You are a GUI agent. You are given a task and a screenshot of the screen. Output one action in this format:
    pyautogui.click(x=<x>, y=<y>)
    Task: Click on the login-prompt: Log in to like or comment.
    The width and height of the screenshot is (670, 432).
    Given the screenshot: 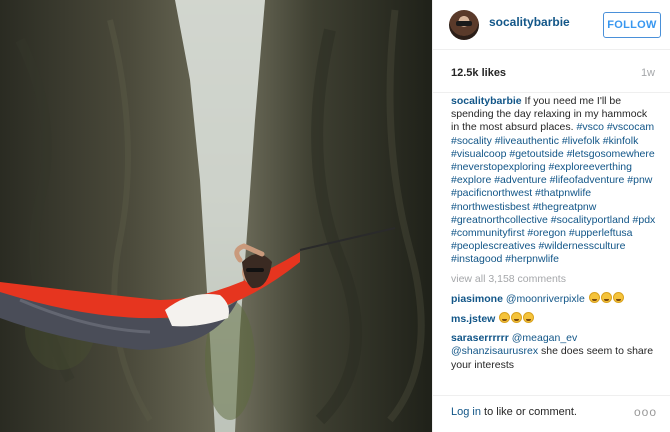 What is the action you would take?
    pyautogui.click(x=514, y=412)
    